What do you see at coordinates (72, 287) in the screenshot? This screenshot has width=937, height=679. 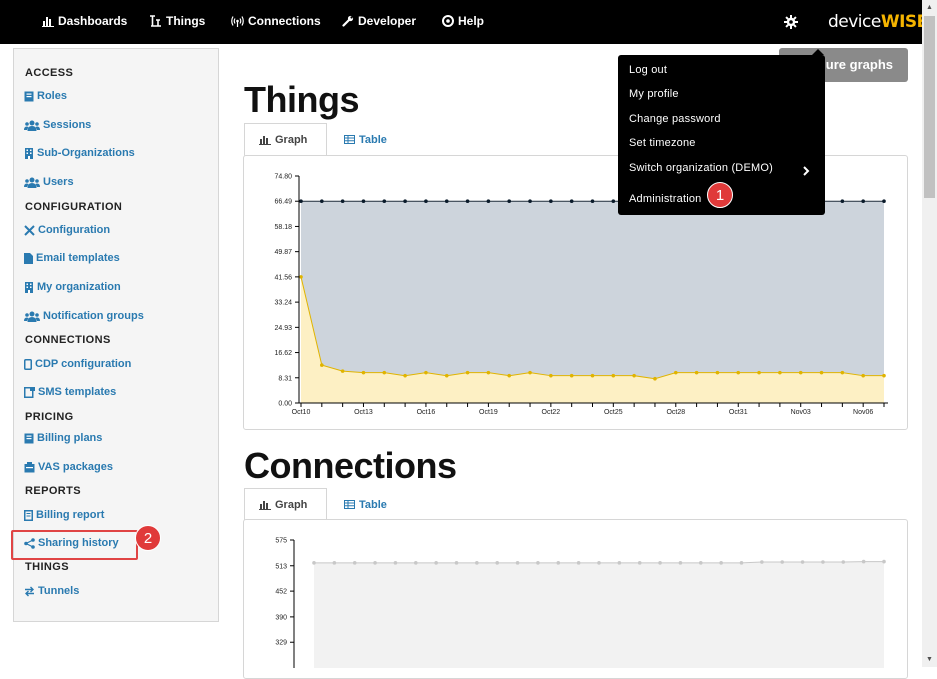 I see `sidebar-item-my-organization: My organization` at bounding box center [72, 287].